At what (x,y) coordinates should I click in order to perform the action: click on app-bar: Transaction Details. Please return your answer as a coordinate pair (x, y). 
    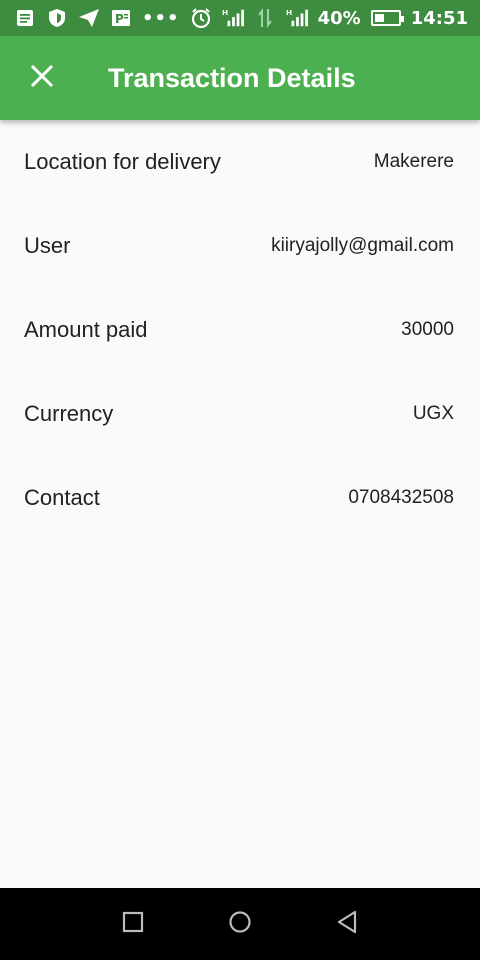
    Looking at the image, I should click on (240, 78).